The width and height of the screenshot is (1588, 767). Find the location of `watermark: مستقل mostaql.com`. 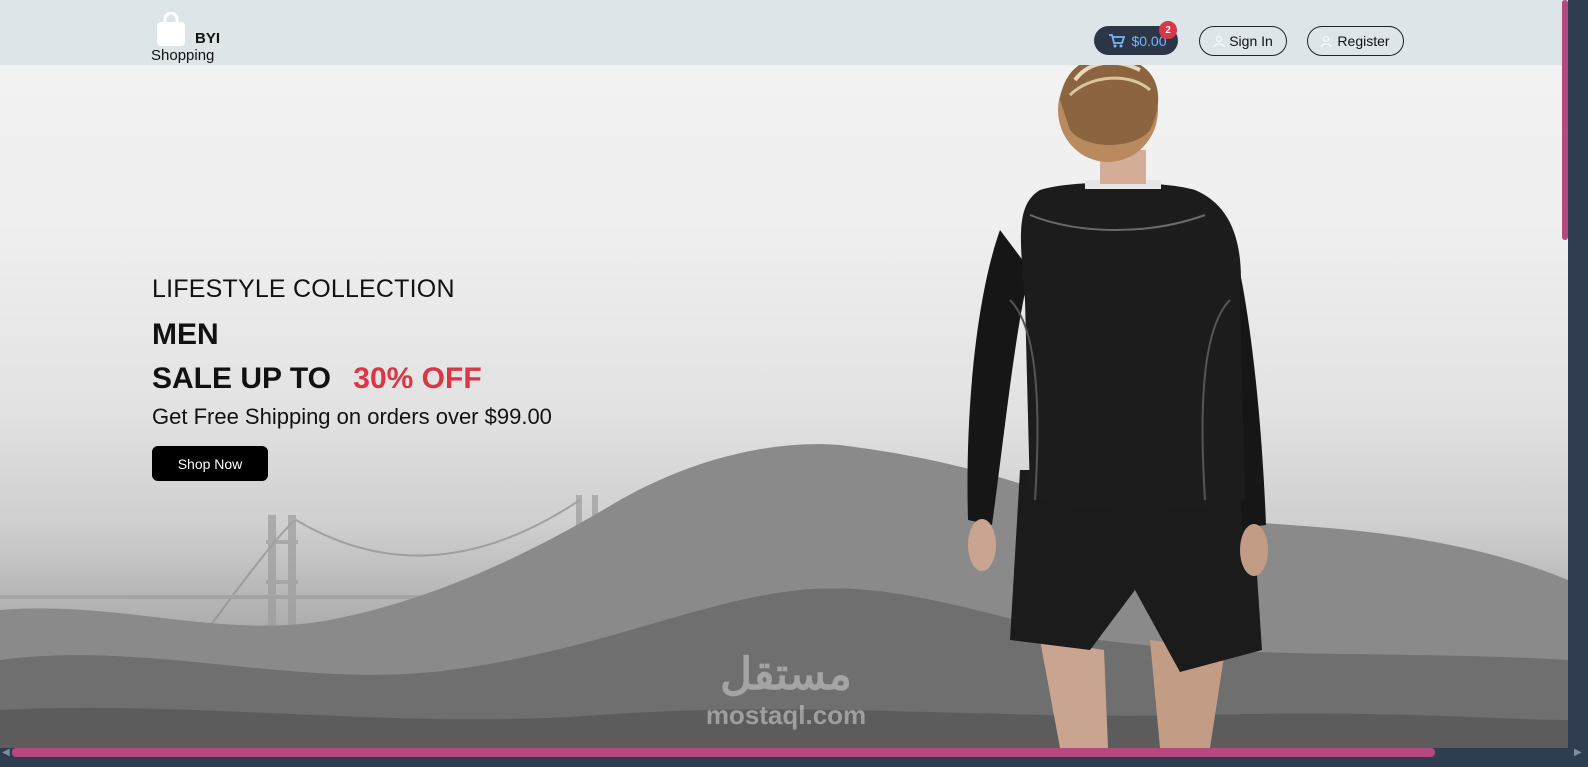

watermark: مستقل mostaql.com is located at coordinates (786, 690).